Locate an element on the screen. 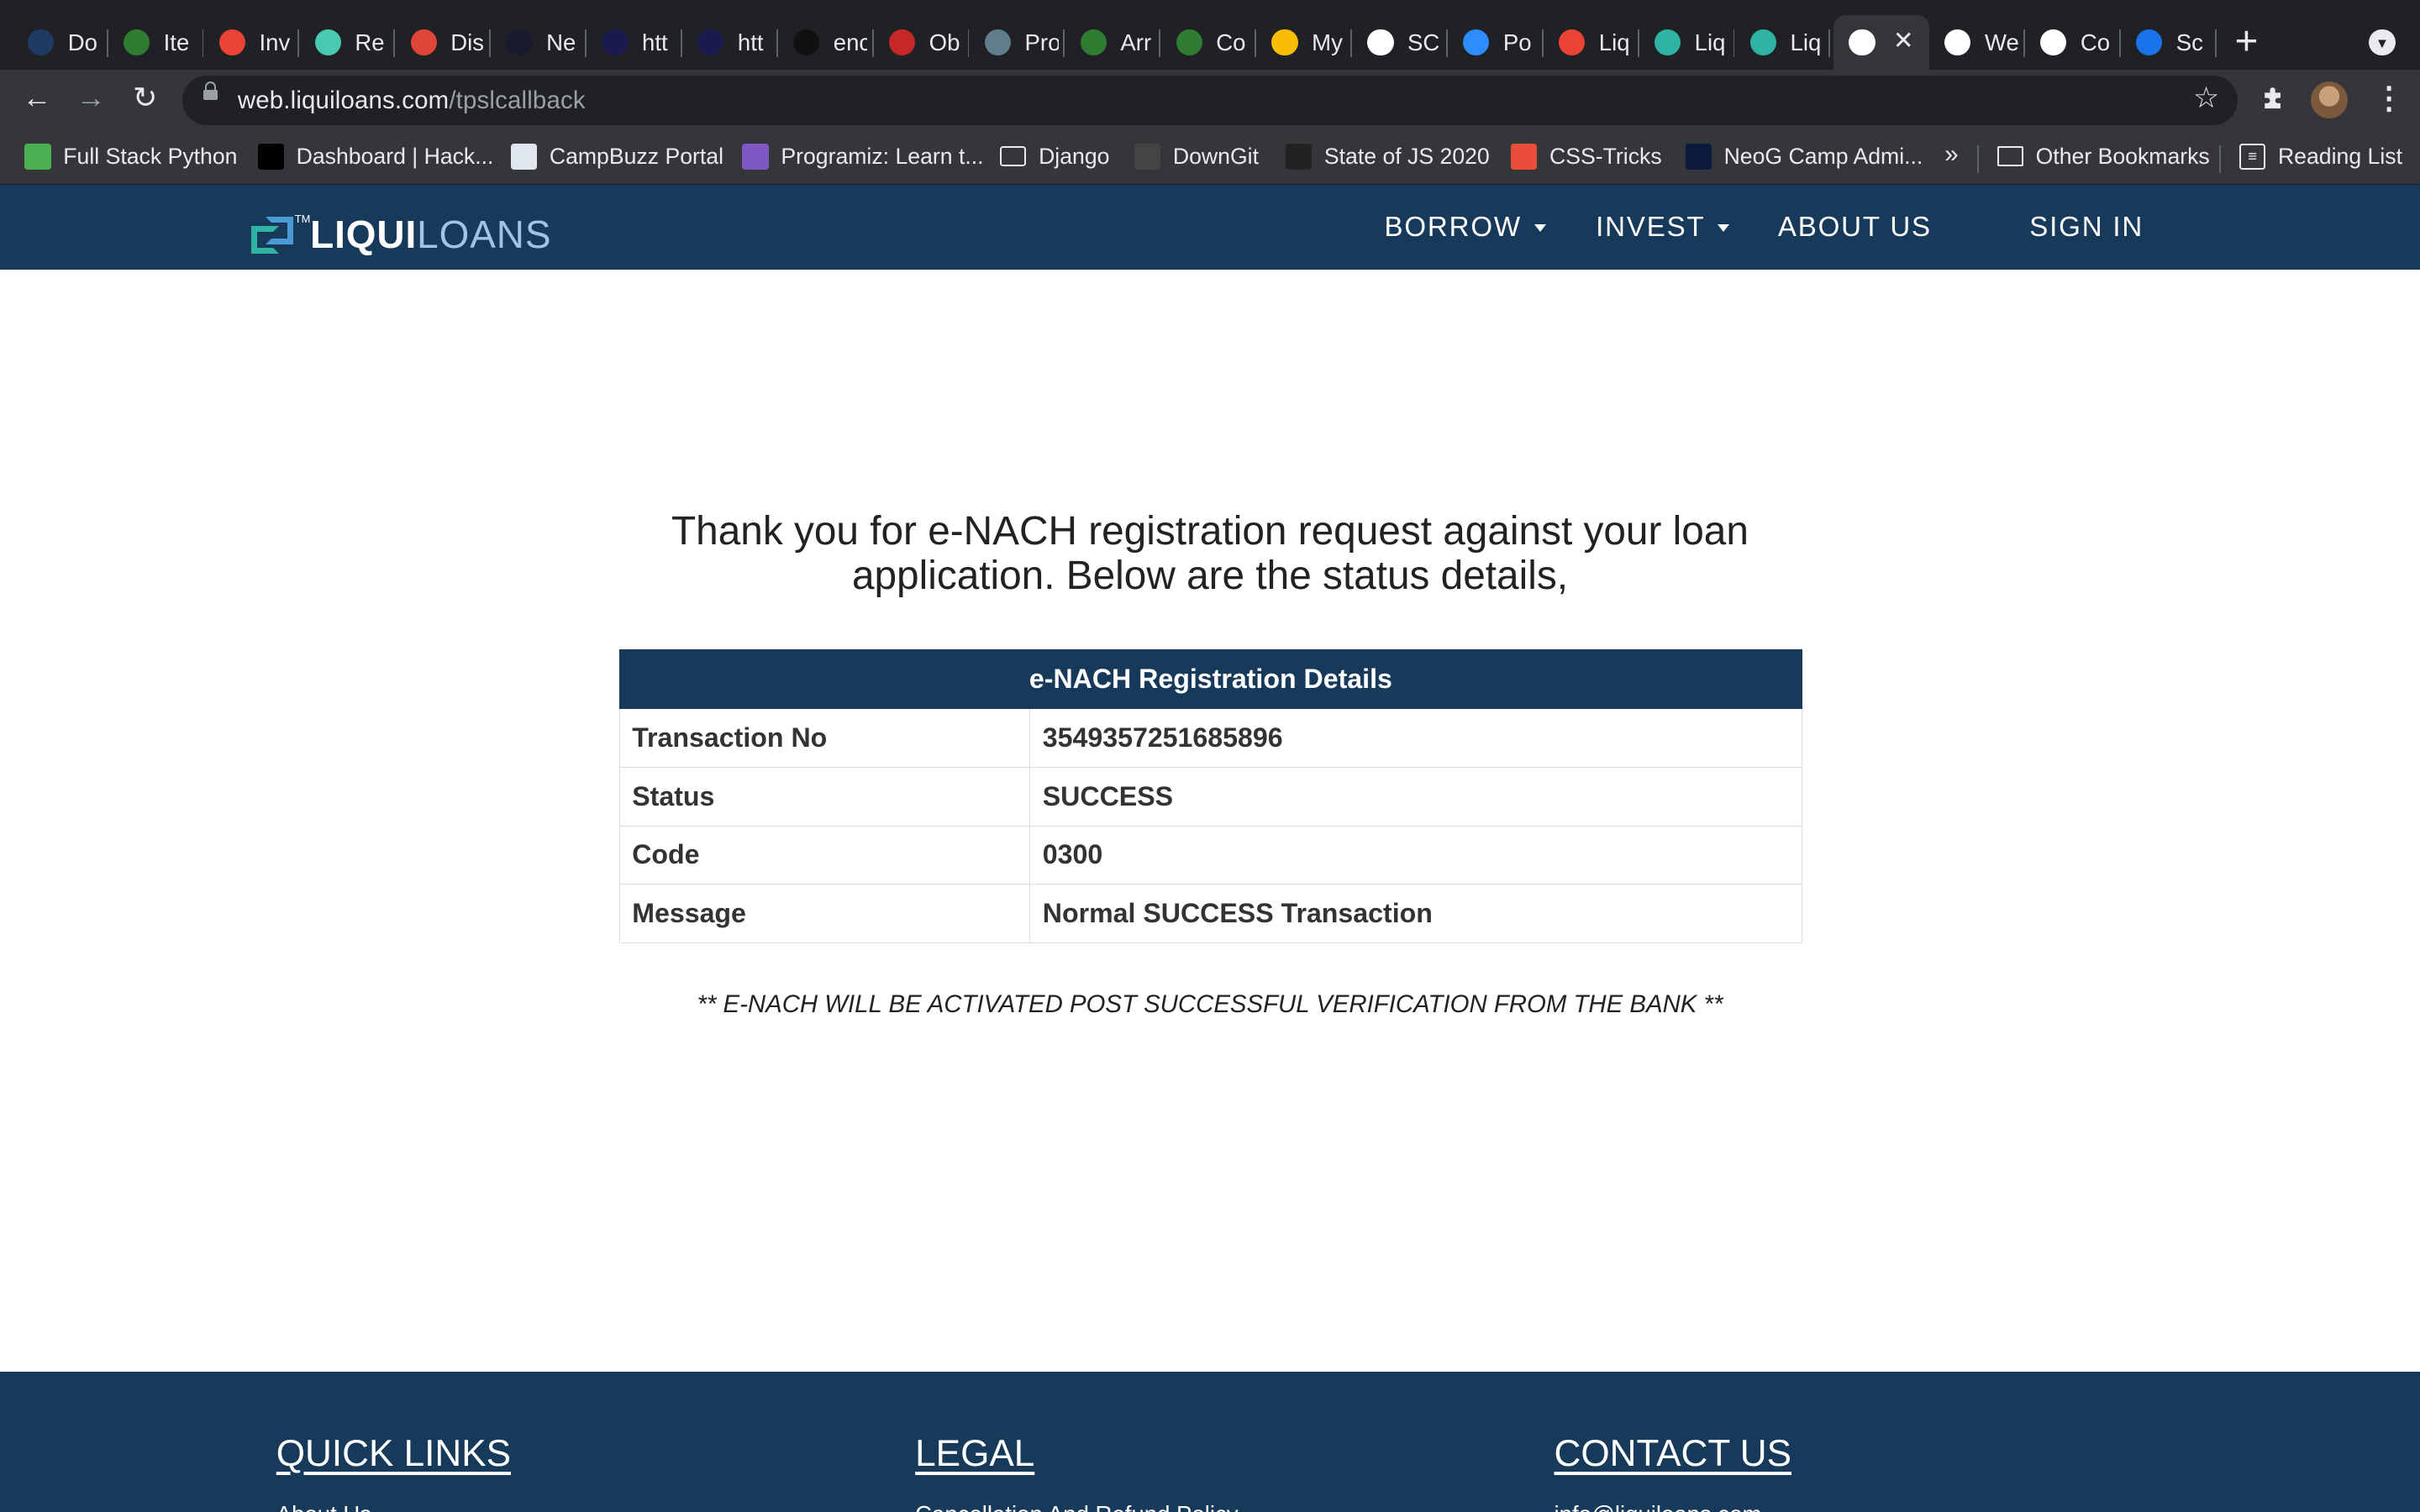  tab-title: Ob is located at coordinates (944, 42).